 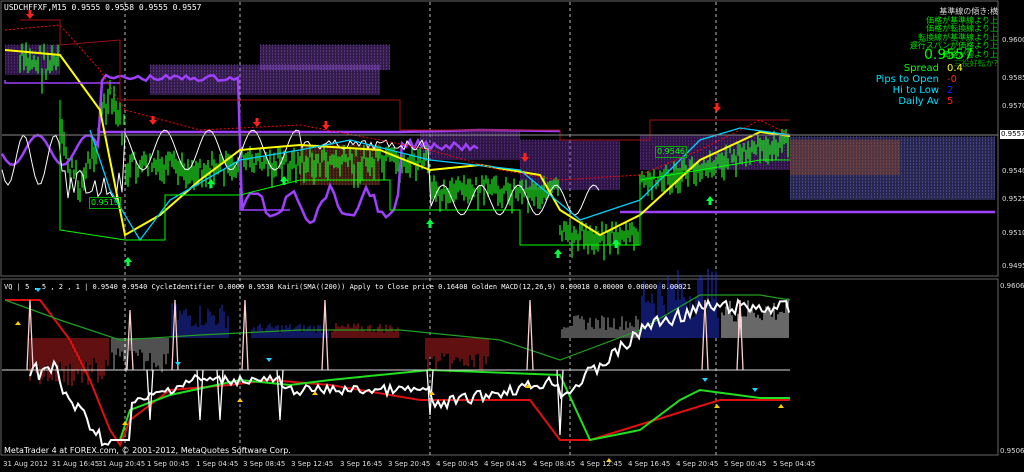 I want to click on time-tick: 3 Sep 20:45, so click(x=409, y=464).